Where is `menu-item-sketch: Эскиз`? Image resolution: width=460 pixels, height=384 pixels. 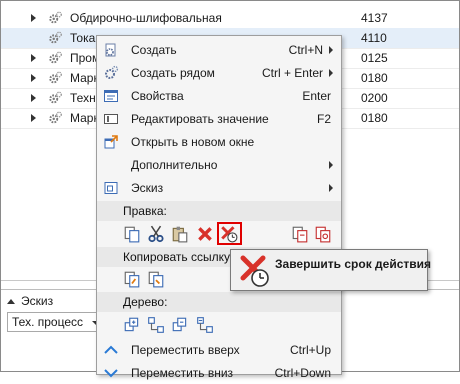
menu-item-sketch: Эскиз is located at coordinates (219, 187).